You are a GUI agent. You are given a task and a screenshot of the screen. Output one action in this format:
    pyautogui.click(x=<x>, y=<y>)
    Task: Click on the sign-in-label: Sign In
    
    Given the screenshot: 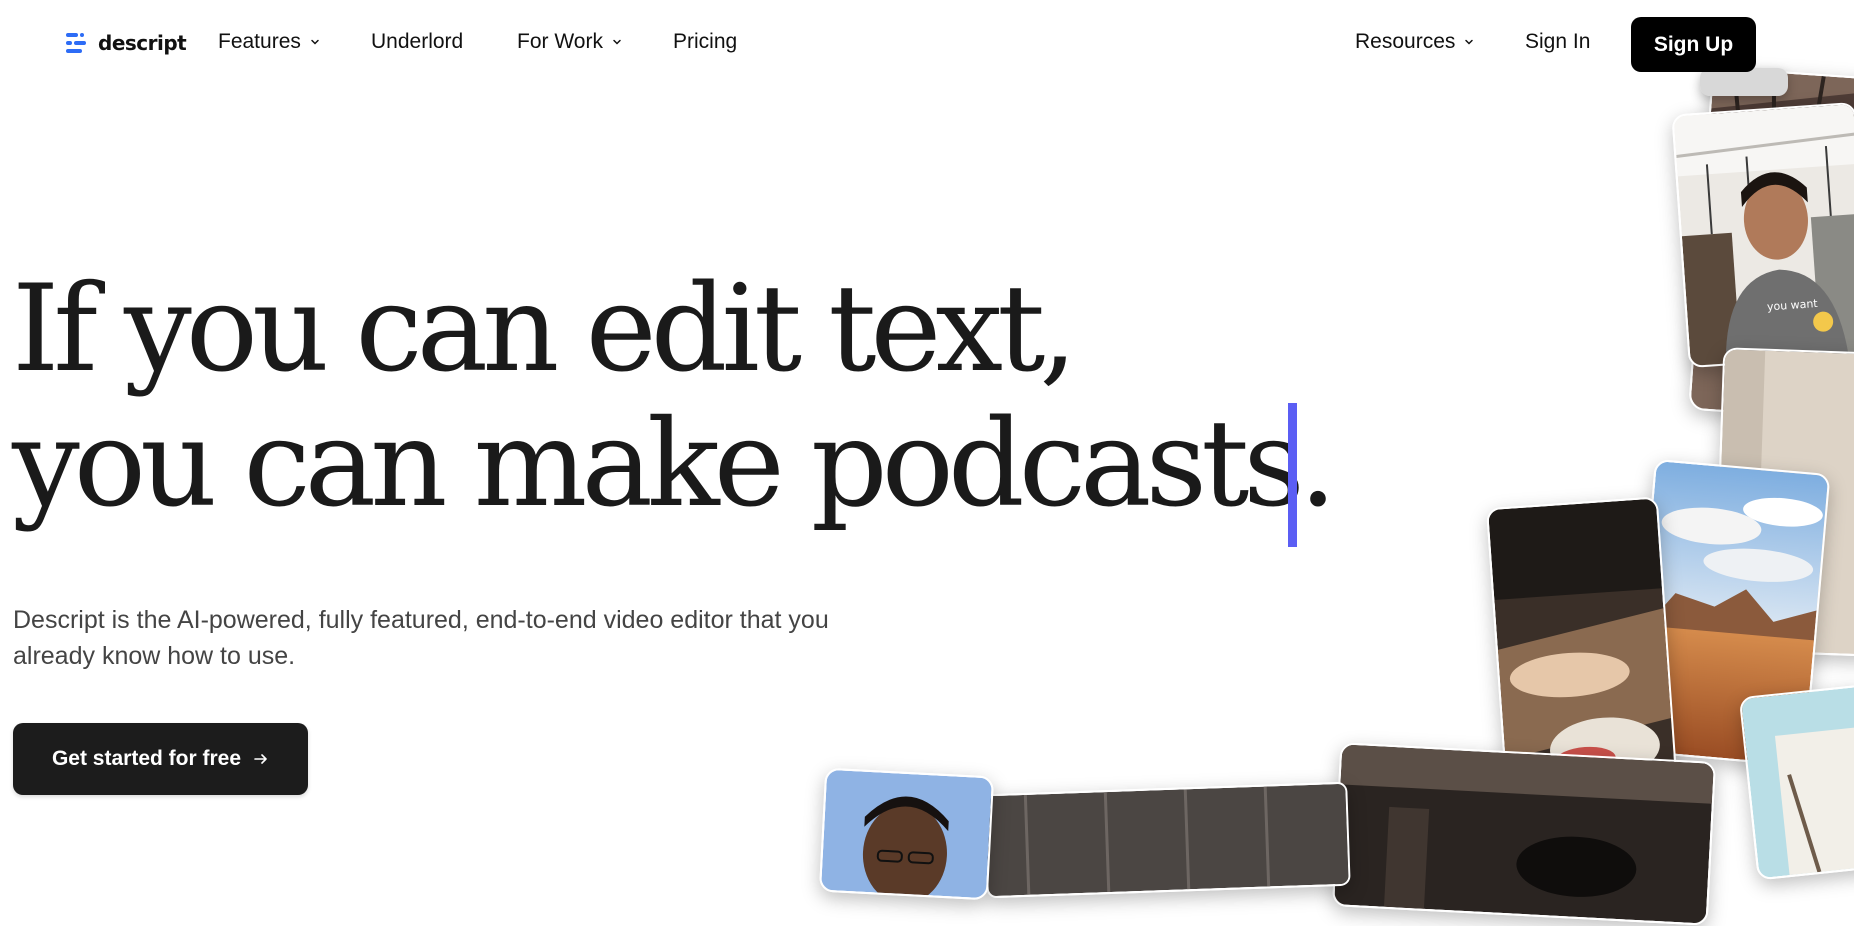 What is the action you would take?
    pyautogui.click(x=1558, y=41)
    